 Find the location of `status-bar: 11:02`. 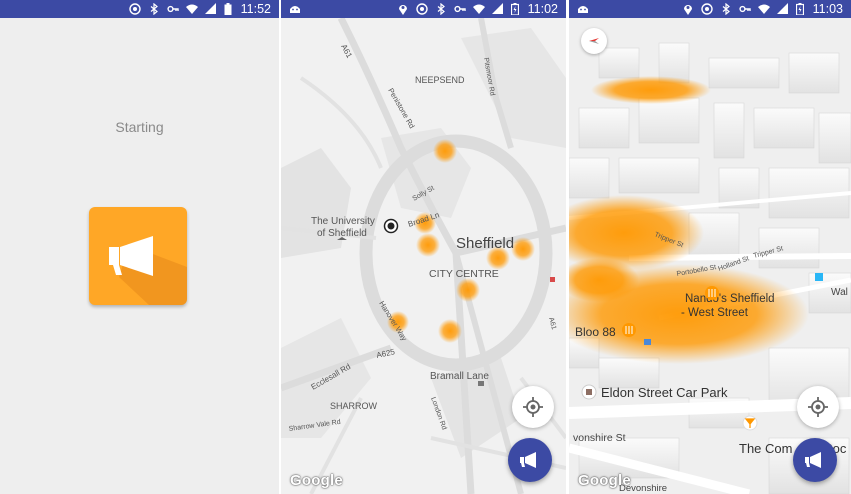

status-bar: 11:02 is located at coordinates (423, 9).